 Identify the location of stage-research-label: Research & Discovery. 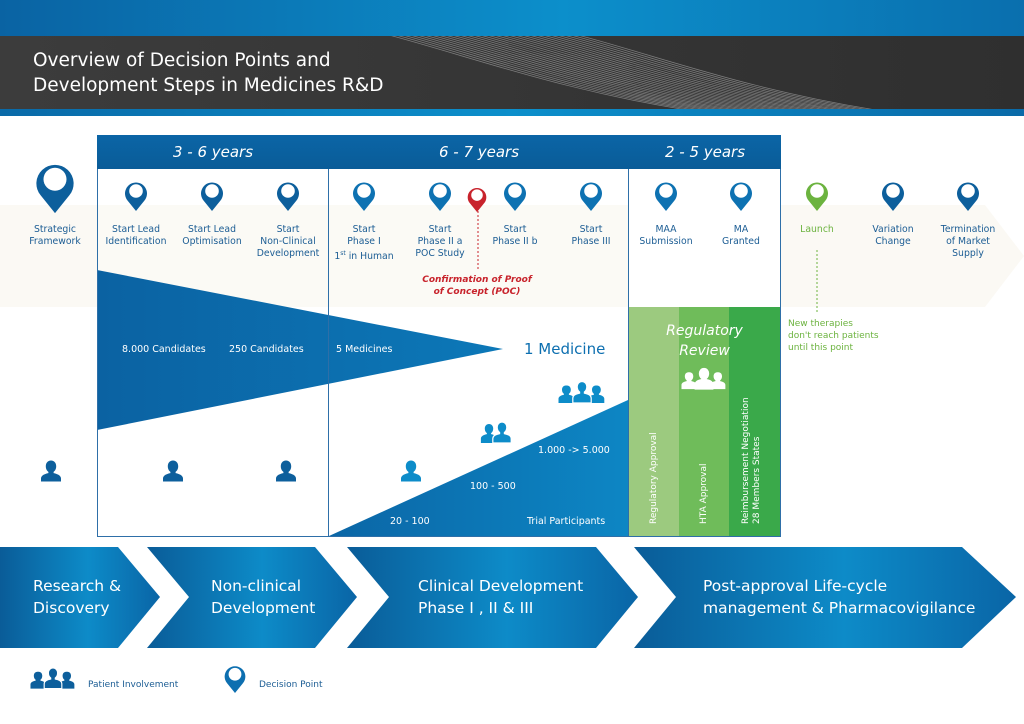
(77, 597).